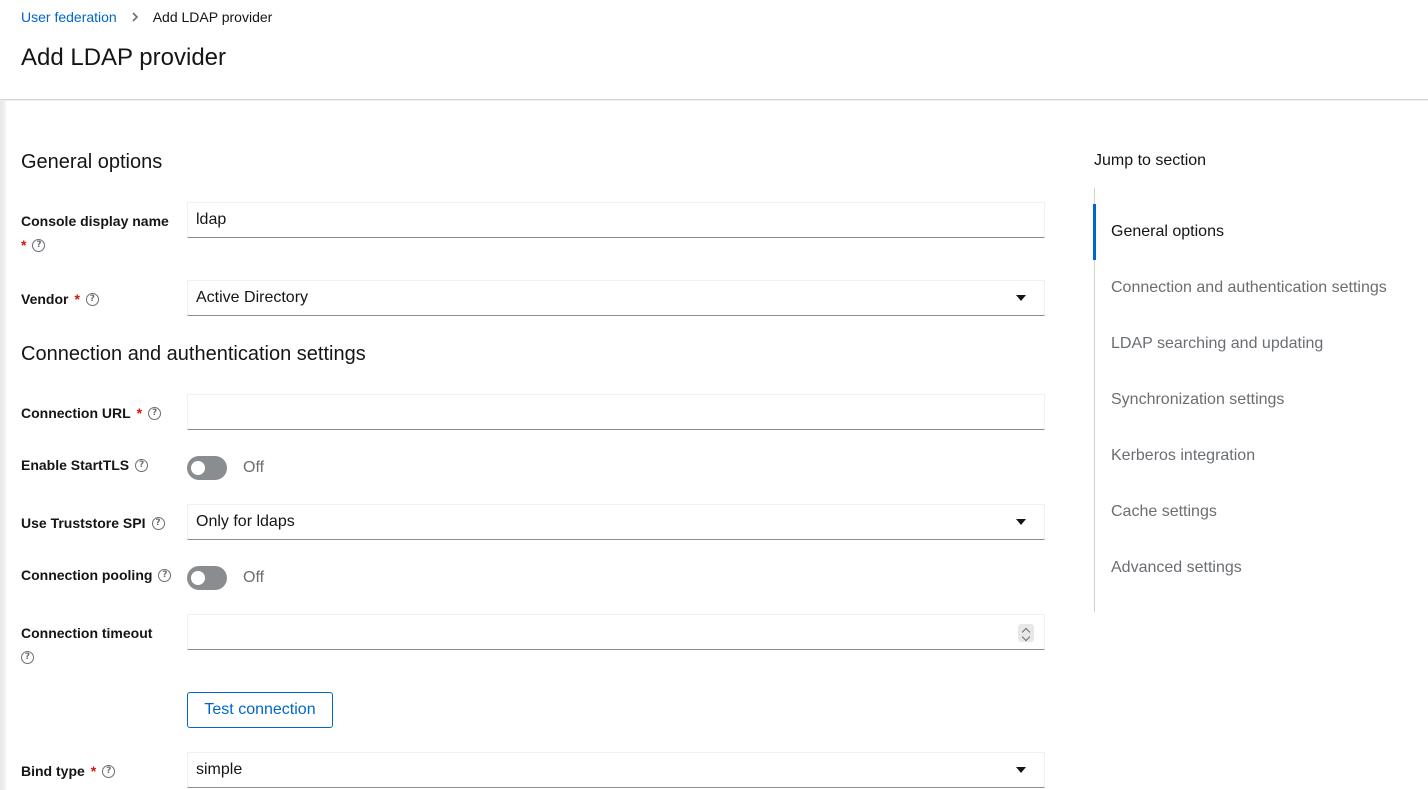 This screenshot has width=1428, height=790. What do you see at coordinates (87, 644) in the screenshot?
I see `connection-timeout-label: Connection timeout ?` at bounding box center [87, 644].